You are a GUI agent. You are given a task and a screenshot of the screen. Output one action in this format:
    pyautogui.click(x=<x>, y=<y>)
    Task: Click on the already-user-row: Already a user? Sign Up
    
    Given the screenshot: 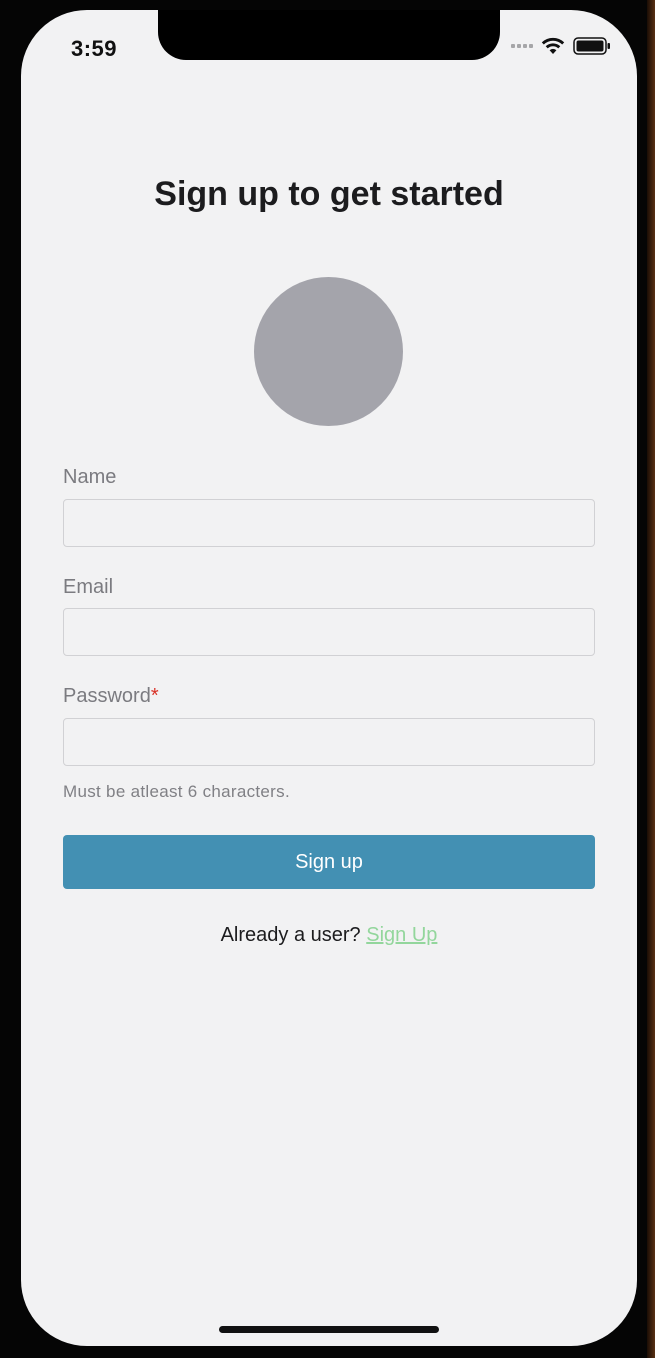 What is the action you would take?
    pyautogui.click(x=329, y=935)
    